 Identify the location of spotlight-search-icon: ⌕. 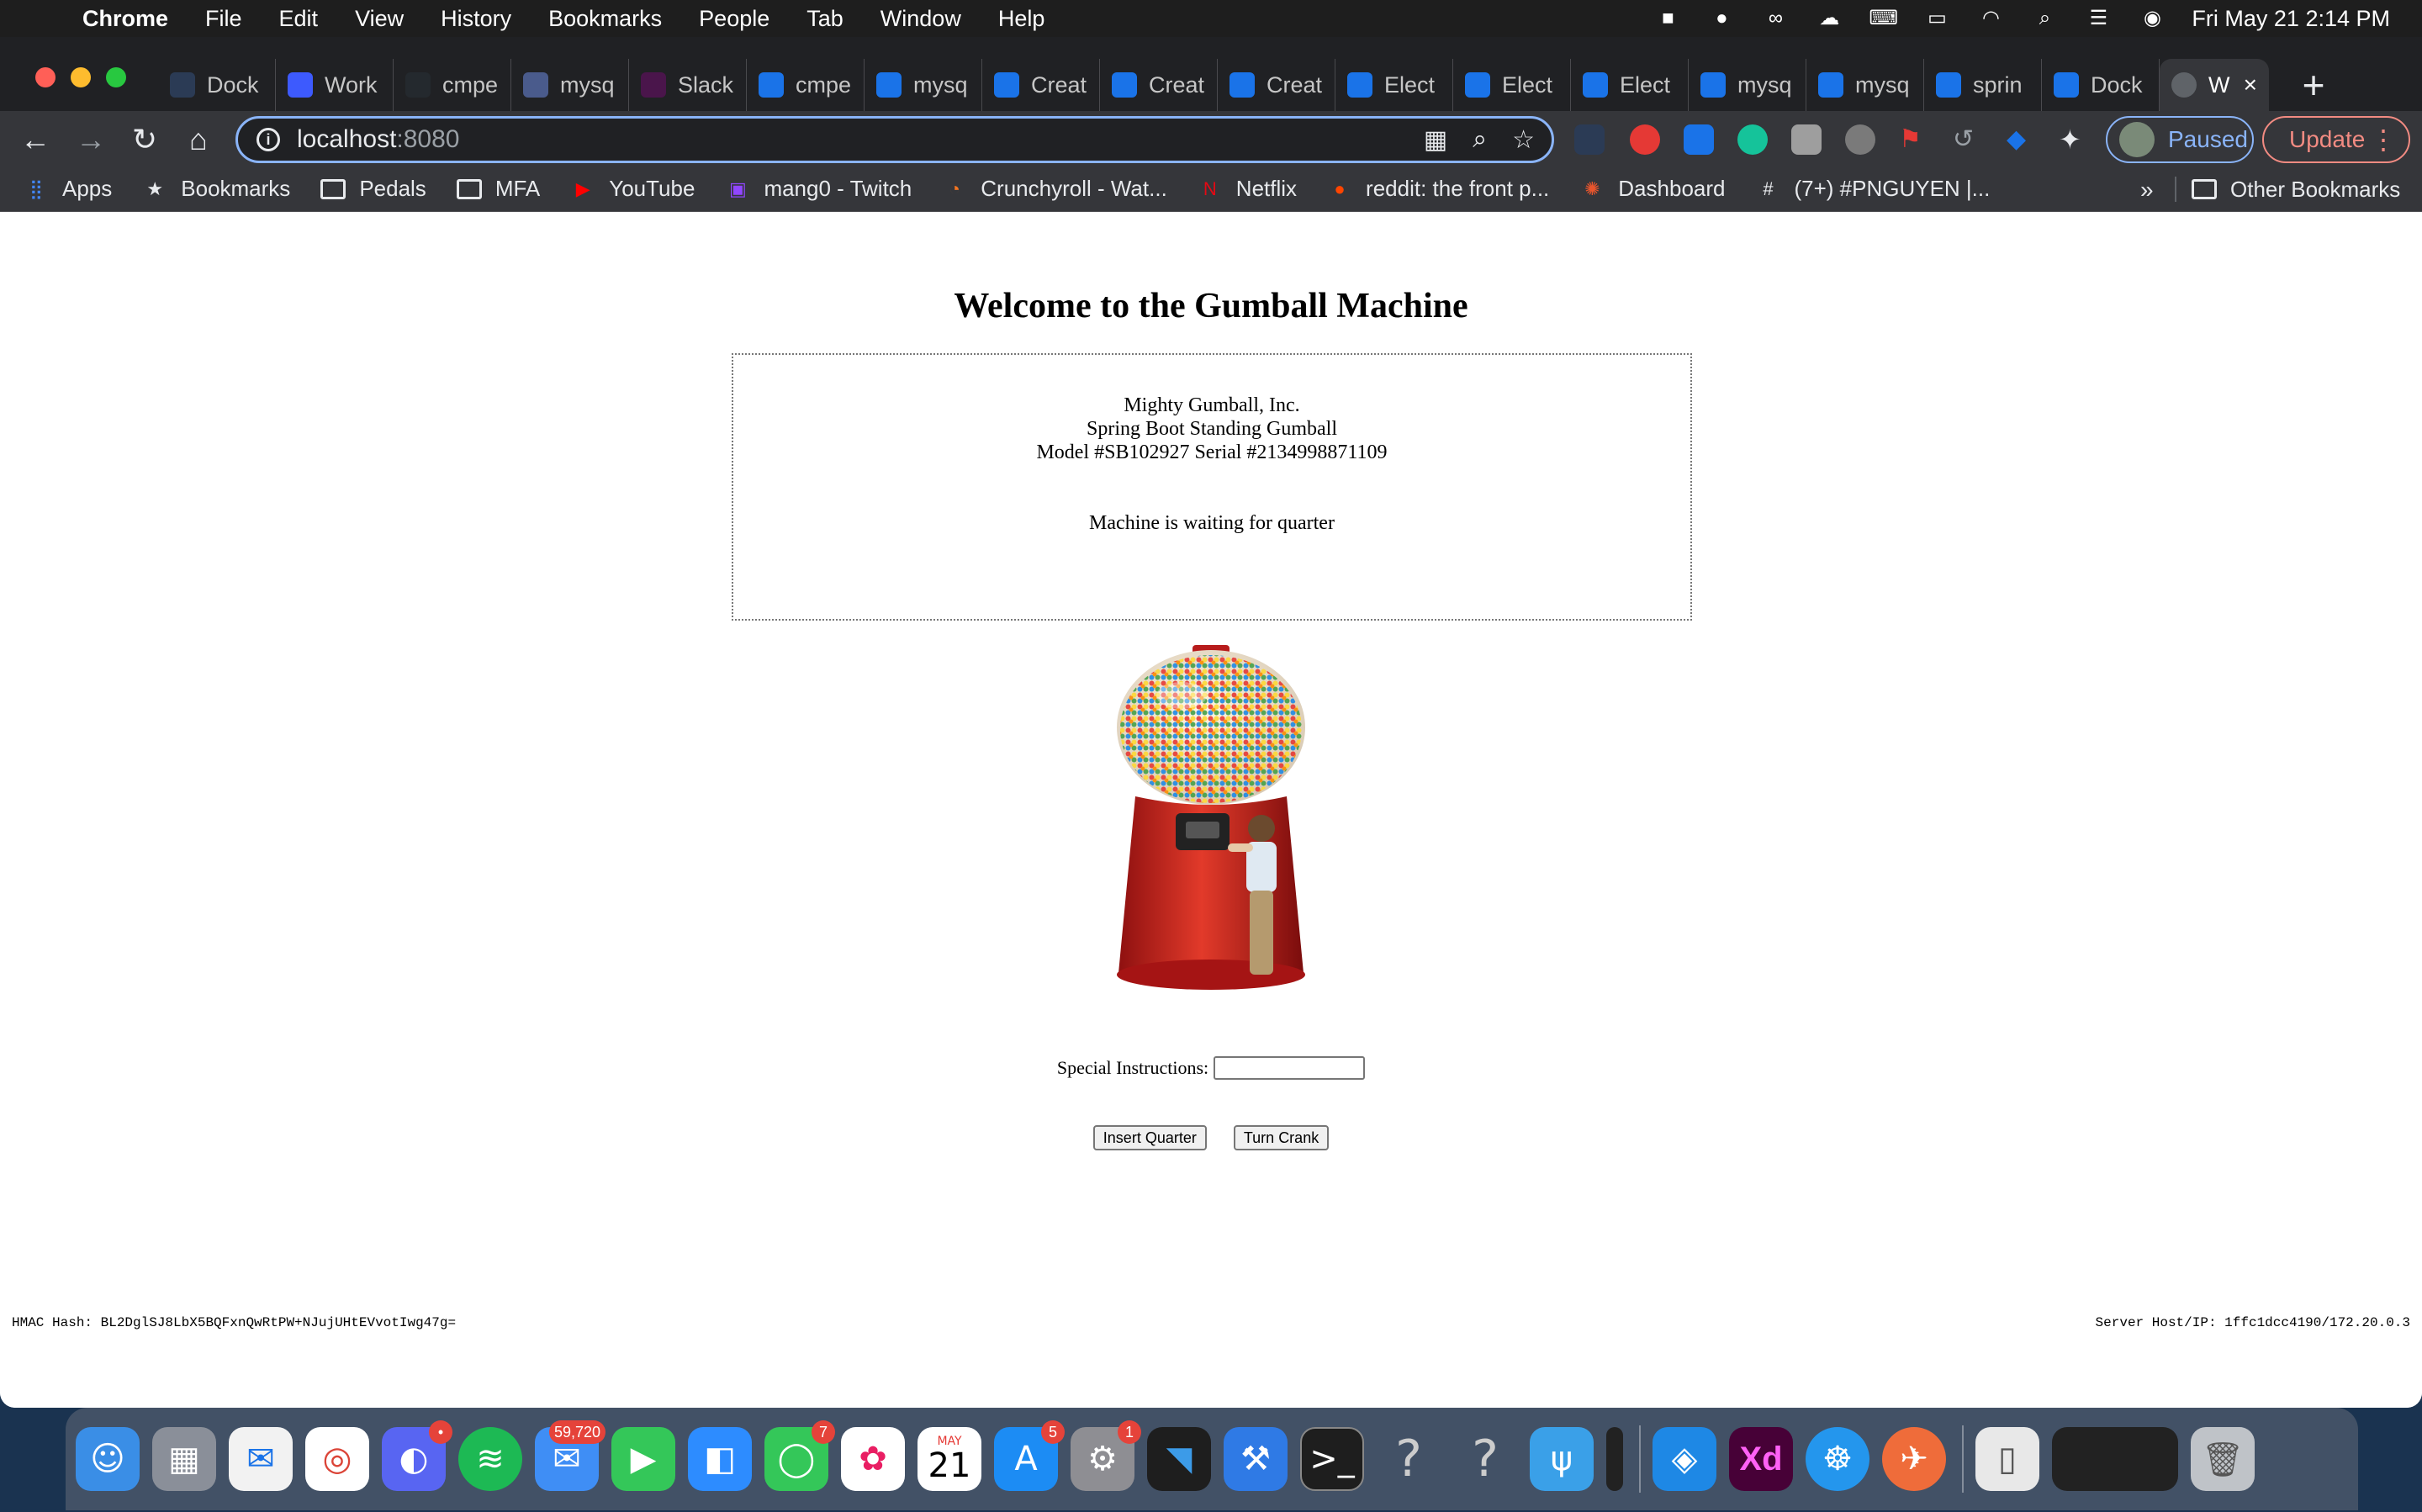
(2044, 18).